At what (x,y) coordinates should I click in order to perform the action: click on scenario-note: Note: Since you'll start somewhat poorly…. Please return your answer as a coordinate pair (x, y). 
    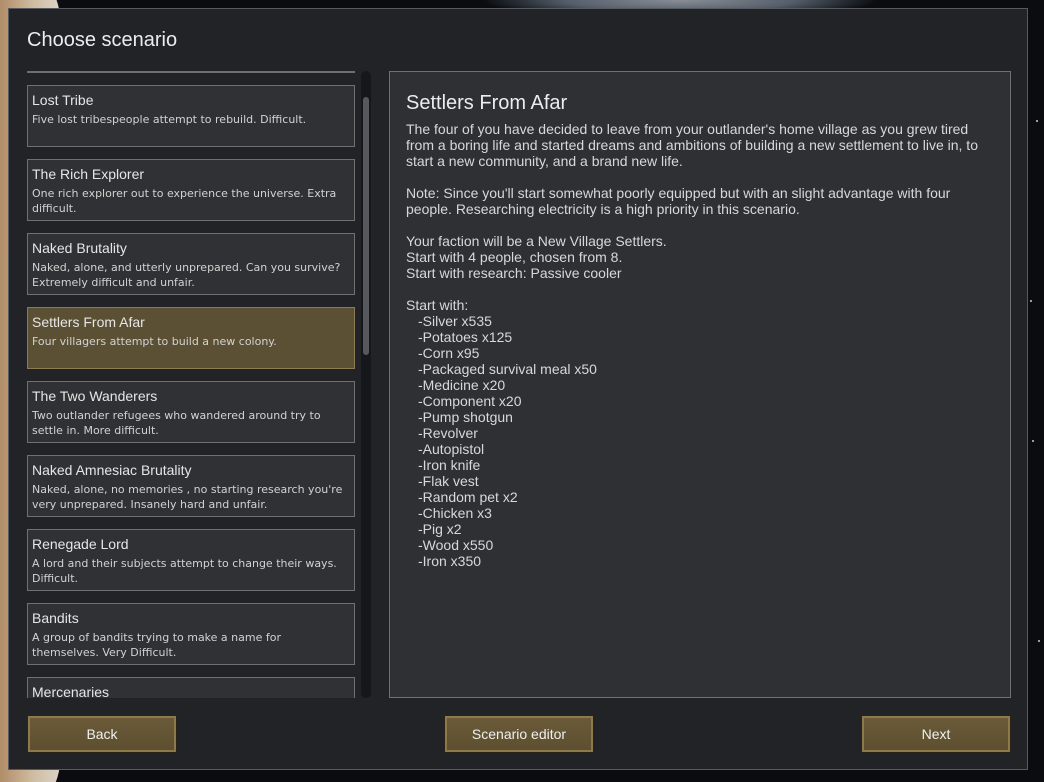
    Looking at the image, I should click on (678, 201).